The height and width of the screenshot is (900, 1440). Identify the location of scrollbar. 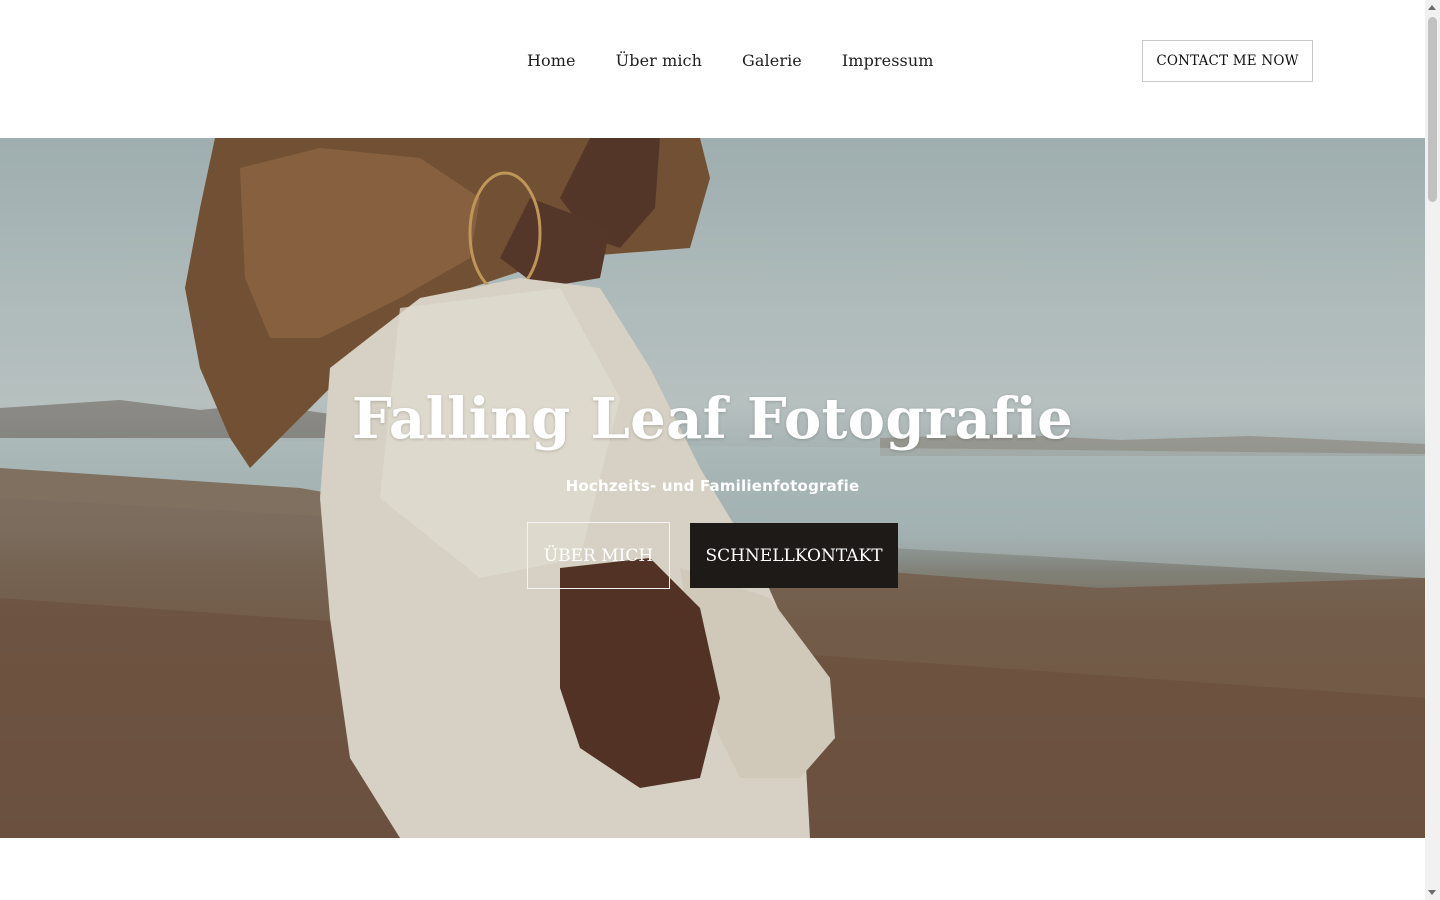
(1432, 450).